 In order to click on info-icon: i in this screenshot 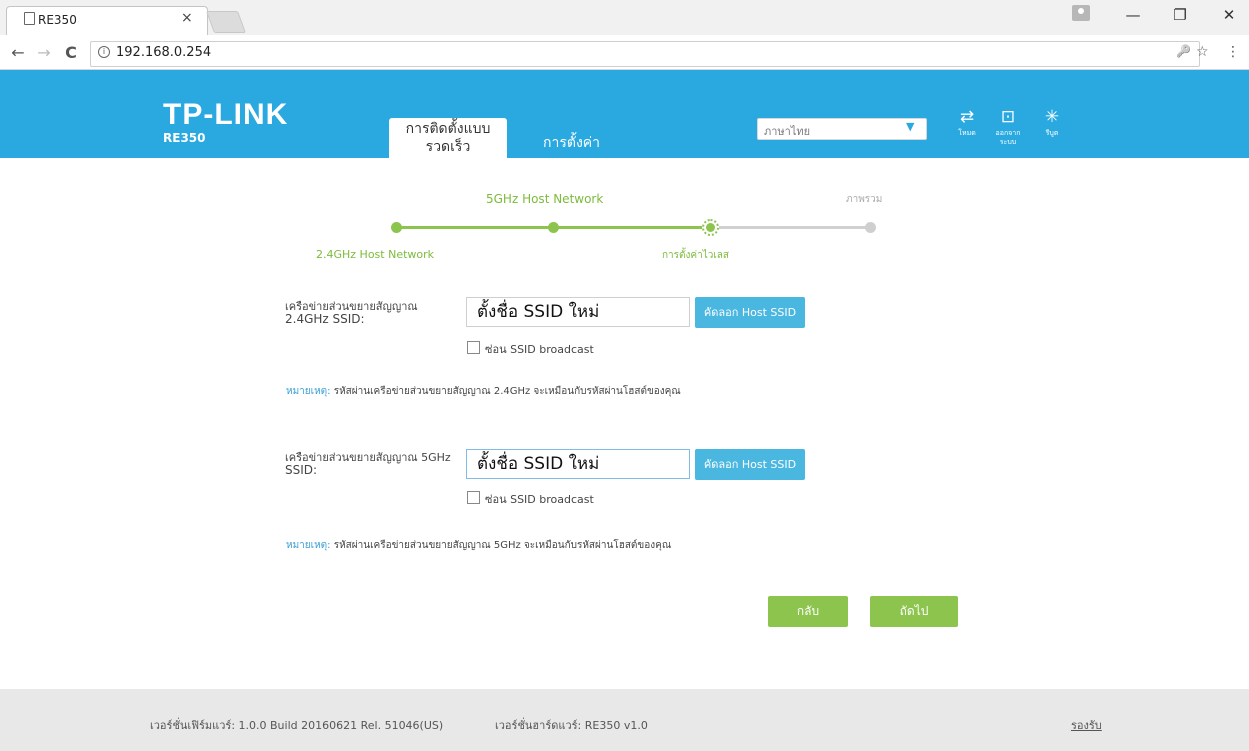, I will do `click(104, 52)`.